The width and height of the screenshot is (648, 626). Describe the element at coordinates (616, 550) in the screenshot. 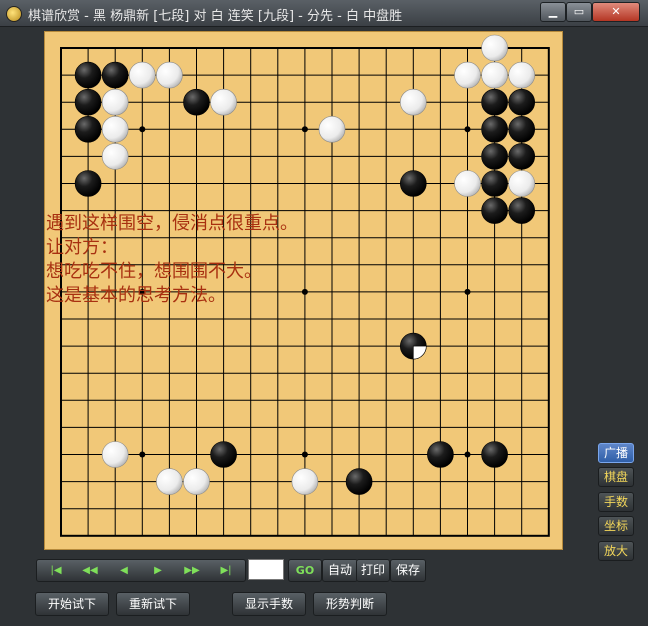

I see `tab-zoom: 放大` at that location.